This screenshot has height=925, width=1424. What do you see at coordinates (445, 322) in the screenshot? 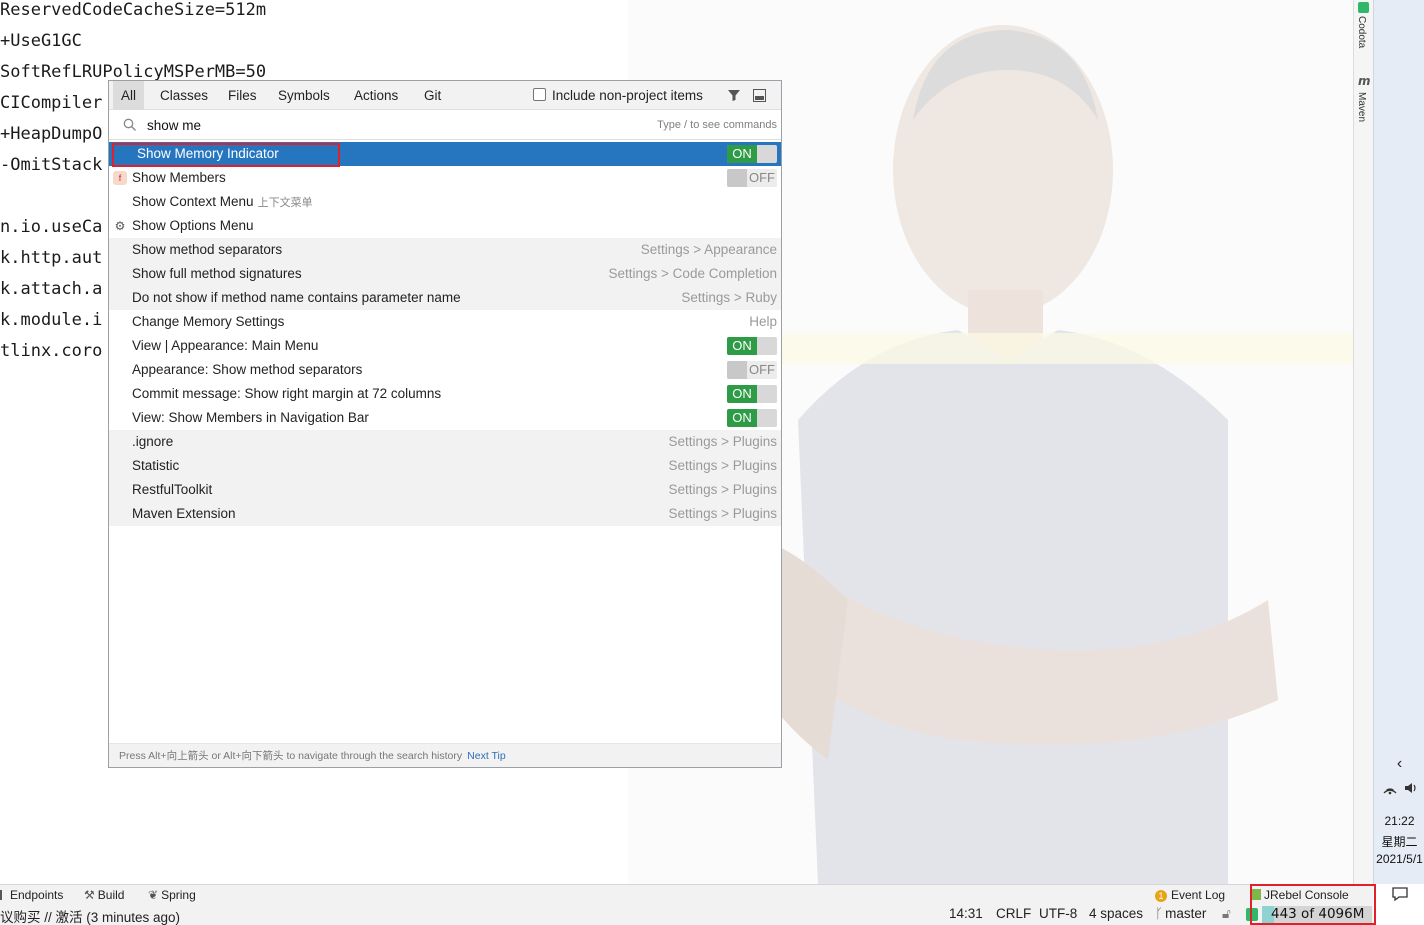
I see `result-row: Change Memory Settings Help` at bounding box center [445, 322].